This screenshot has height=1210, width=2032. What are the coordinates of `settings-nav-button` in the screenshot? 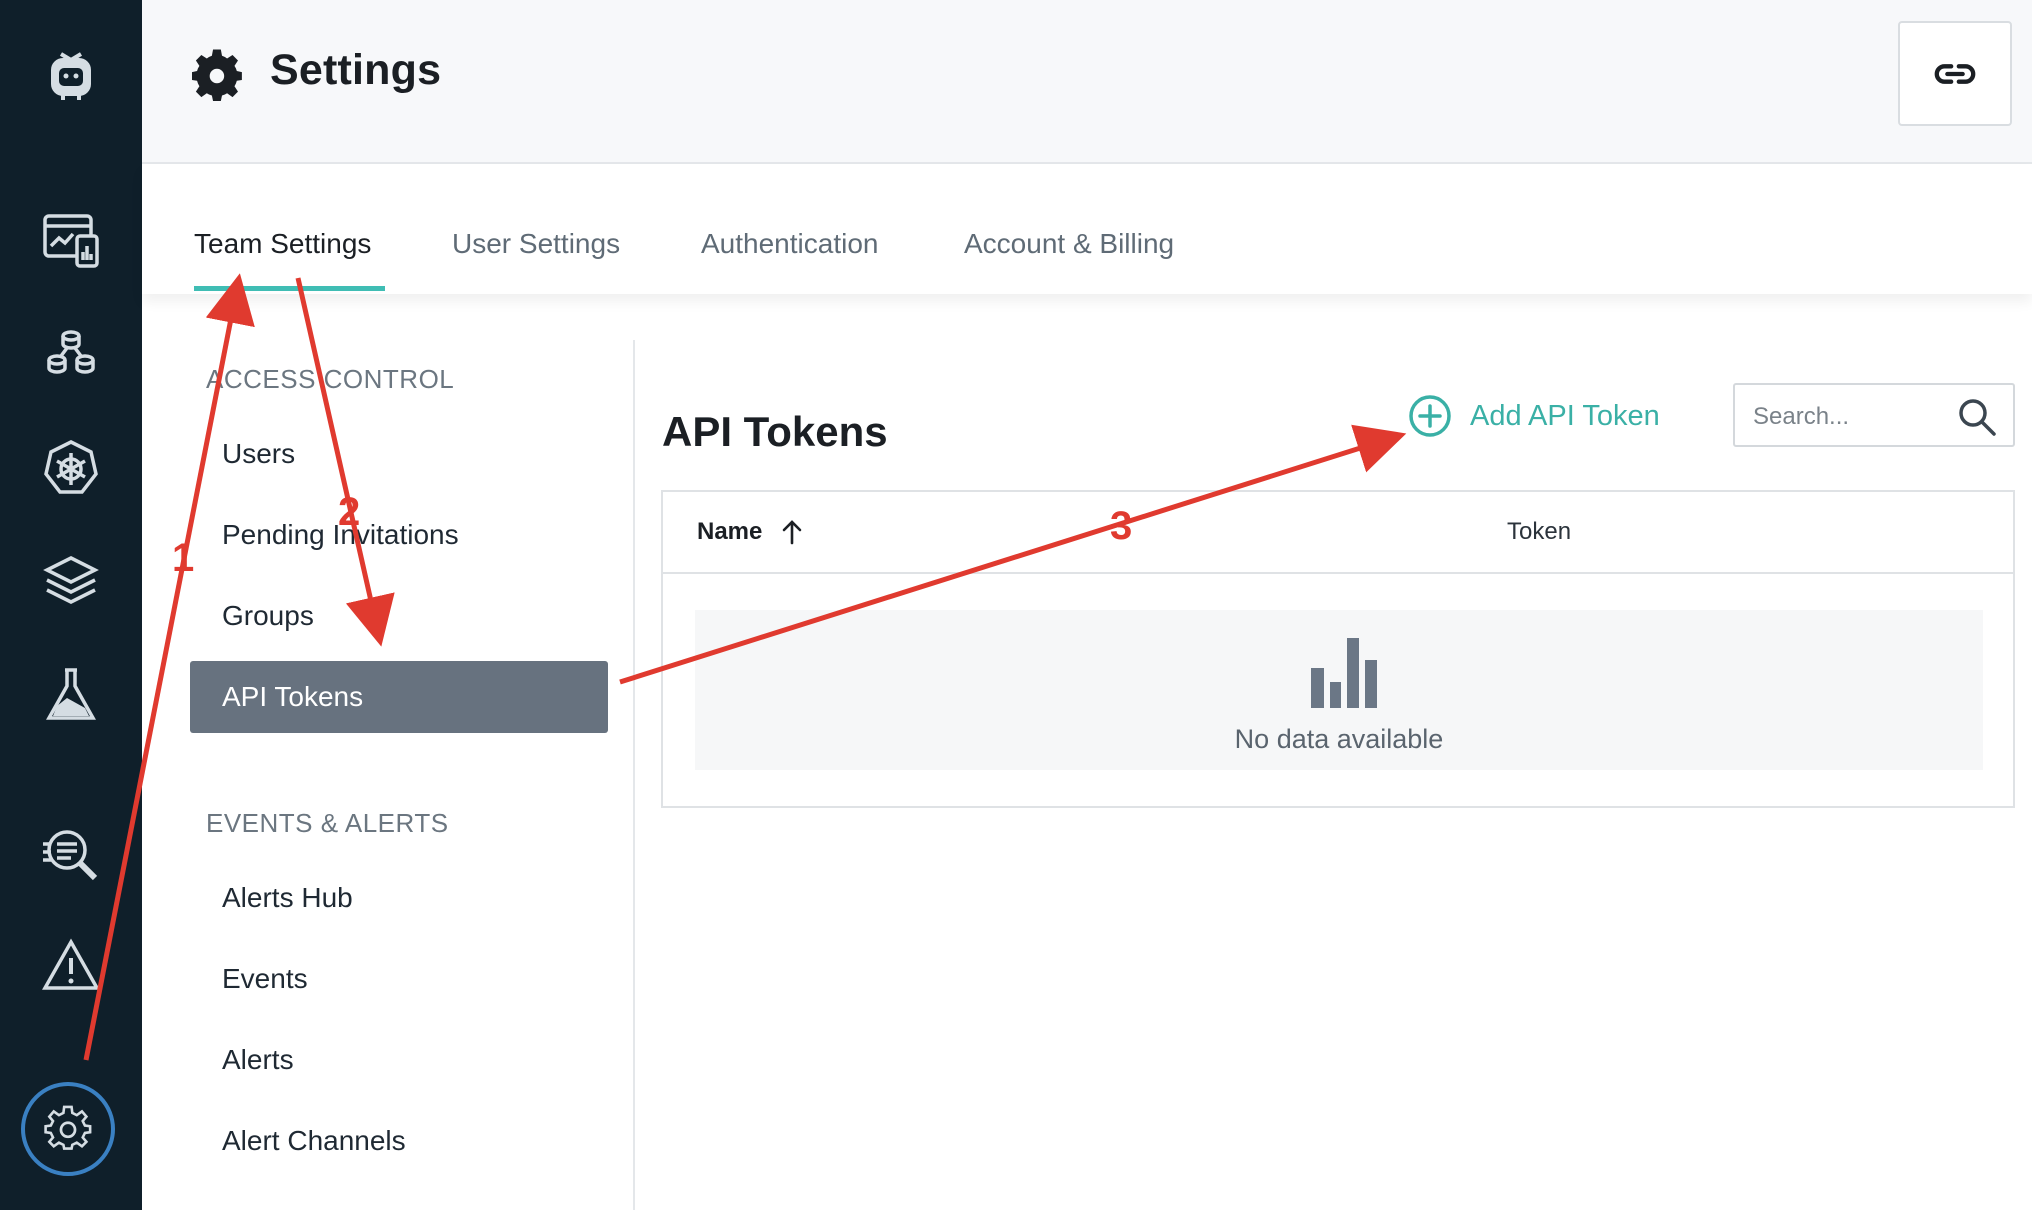 It's located at (68, 1129).